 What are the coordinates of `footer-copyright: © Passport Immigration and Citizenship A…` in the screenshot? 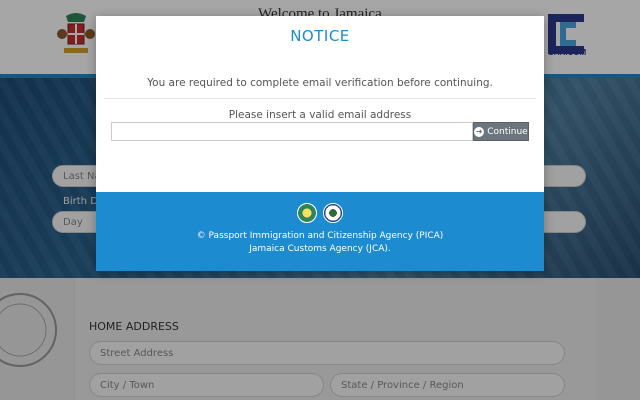 It's located at (320, 236).